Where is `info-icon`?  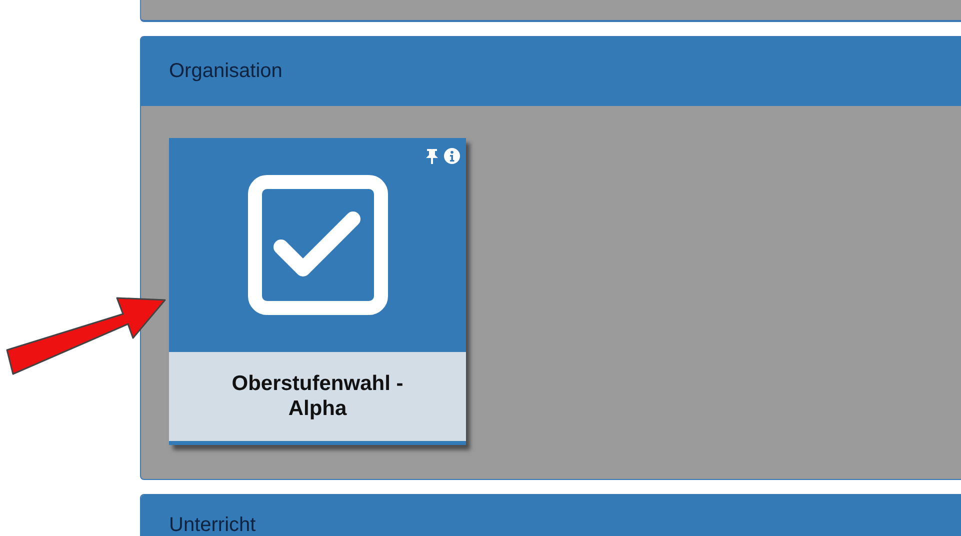 info-icon is located at coordinates (452, 156).